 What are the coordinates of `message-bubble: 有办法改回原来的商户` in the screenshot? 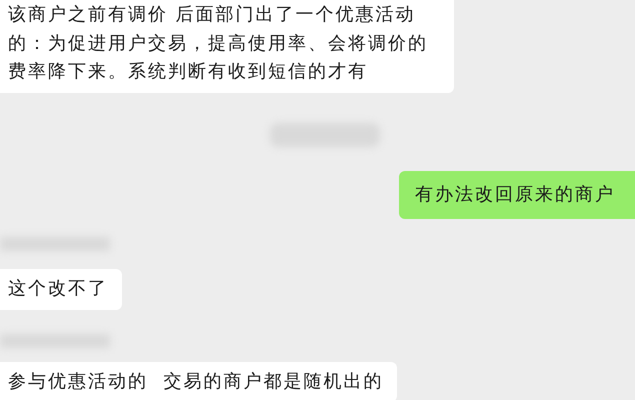 It's located at (517, 194).